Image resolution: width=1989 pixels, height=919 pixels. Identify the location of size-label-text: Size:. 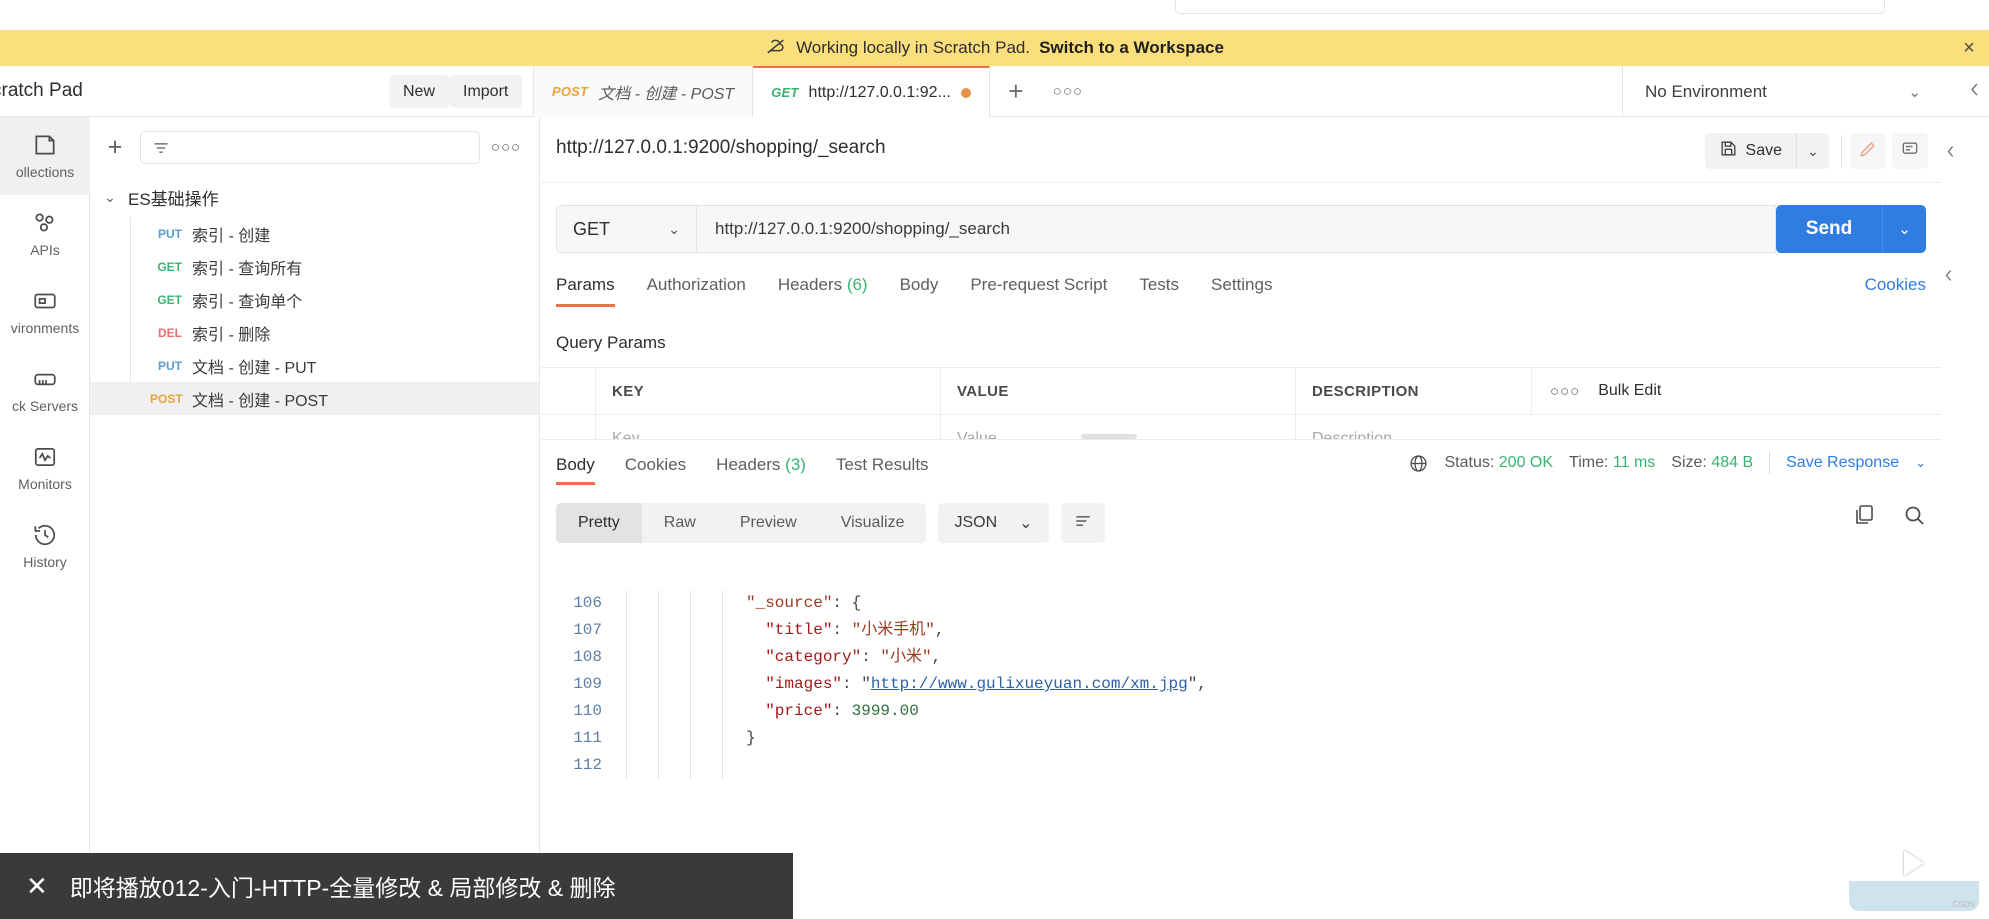
(1689, 462).